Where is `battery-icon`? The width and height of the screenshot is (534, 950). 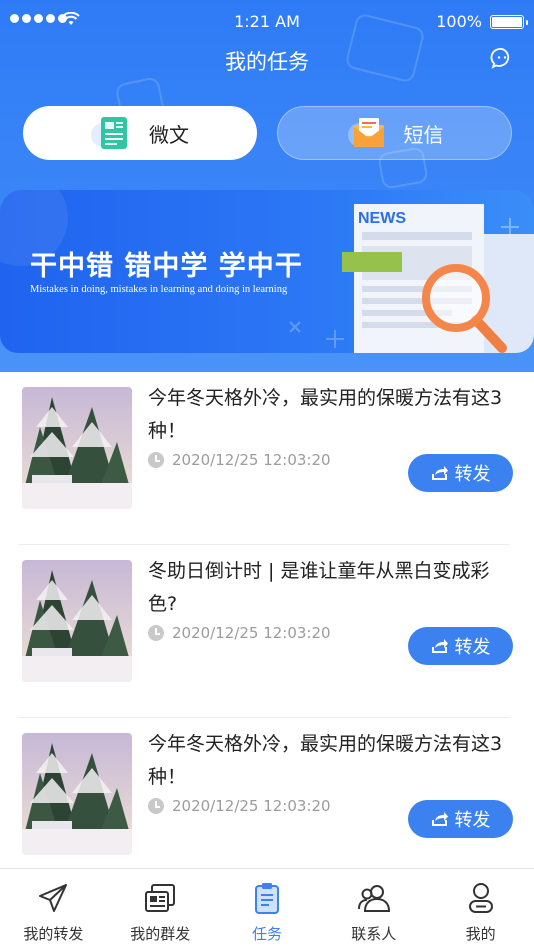 battery-icon is located at coordinates (509, 22).